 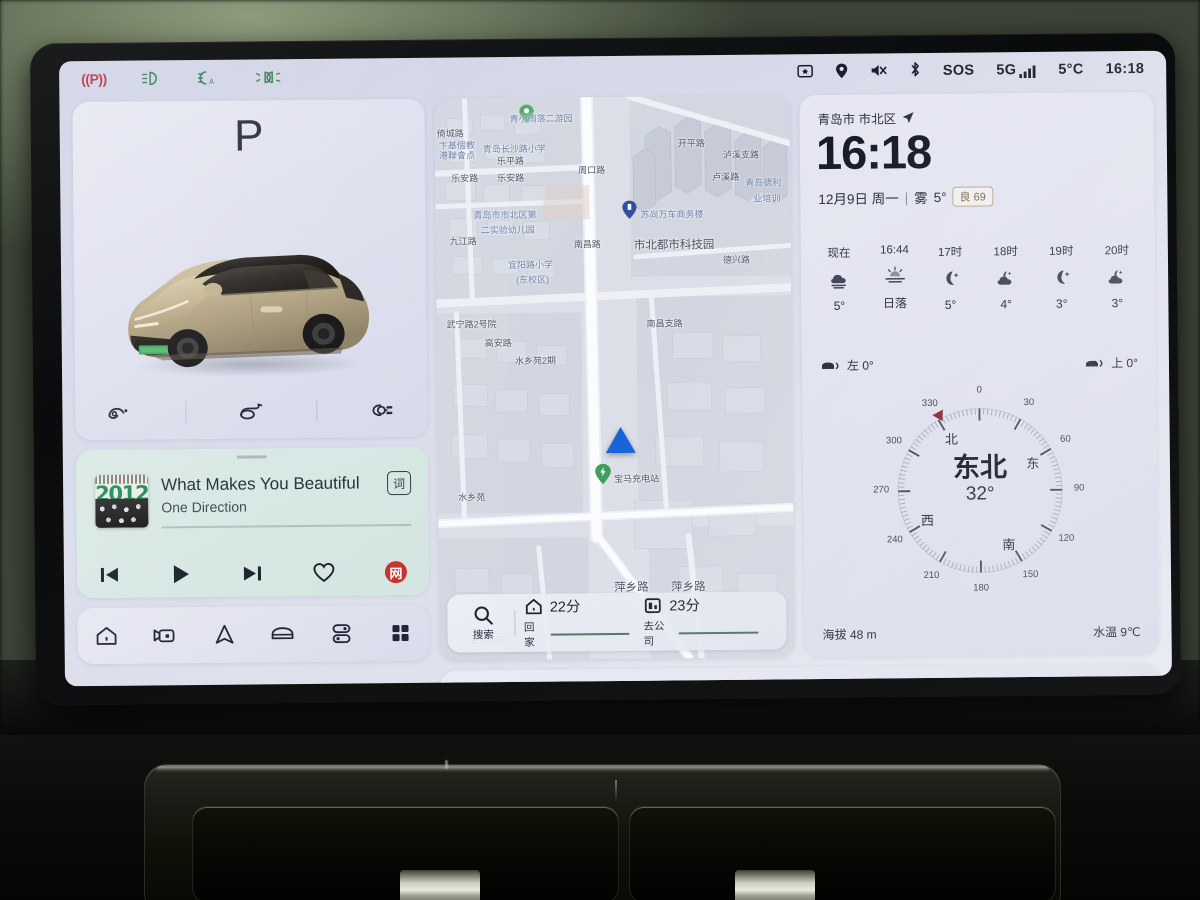 What do you see at coordinates (577, 622) in the screenshot?
I see `map-destination-home: 22分 回家` at bounding box center [577, 622].